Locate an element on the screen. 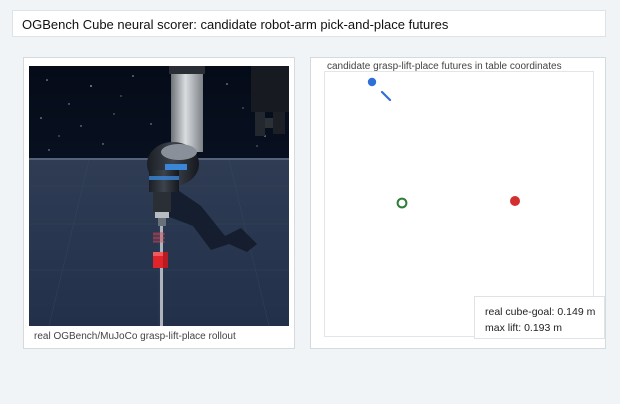  max-lift: max lift: 0.193 m is located at coordinates (524, 328).